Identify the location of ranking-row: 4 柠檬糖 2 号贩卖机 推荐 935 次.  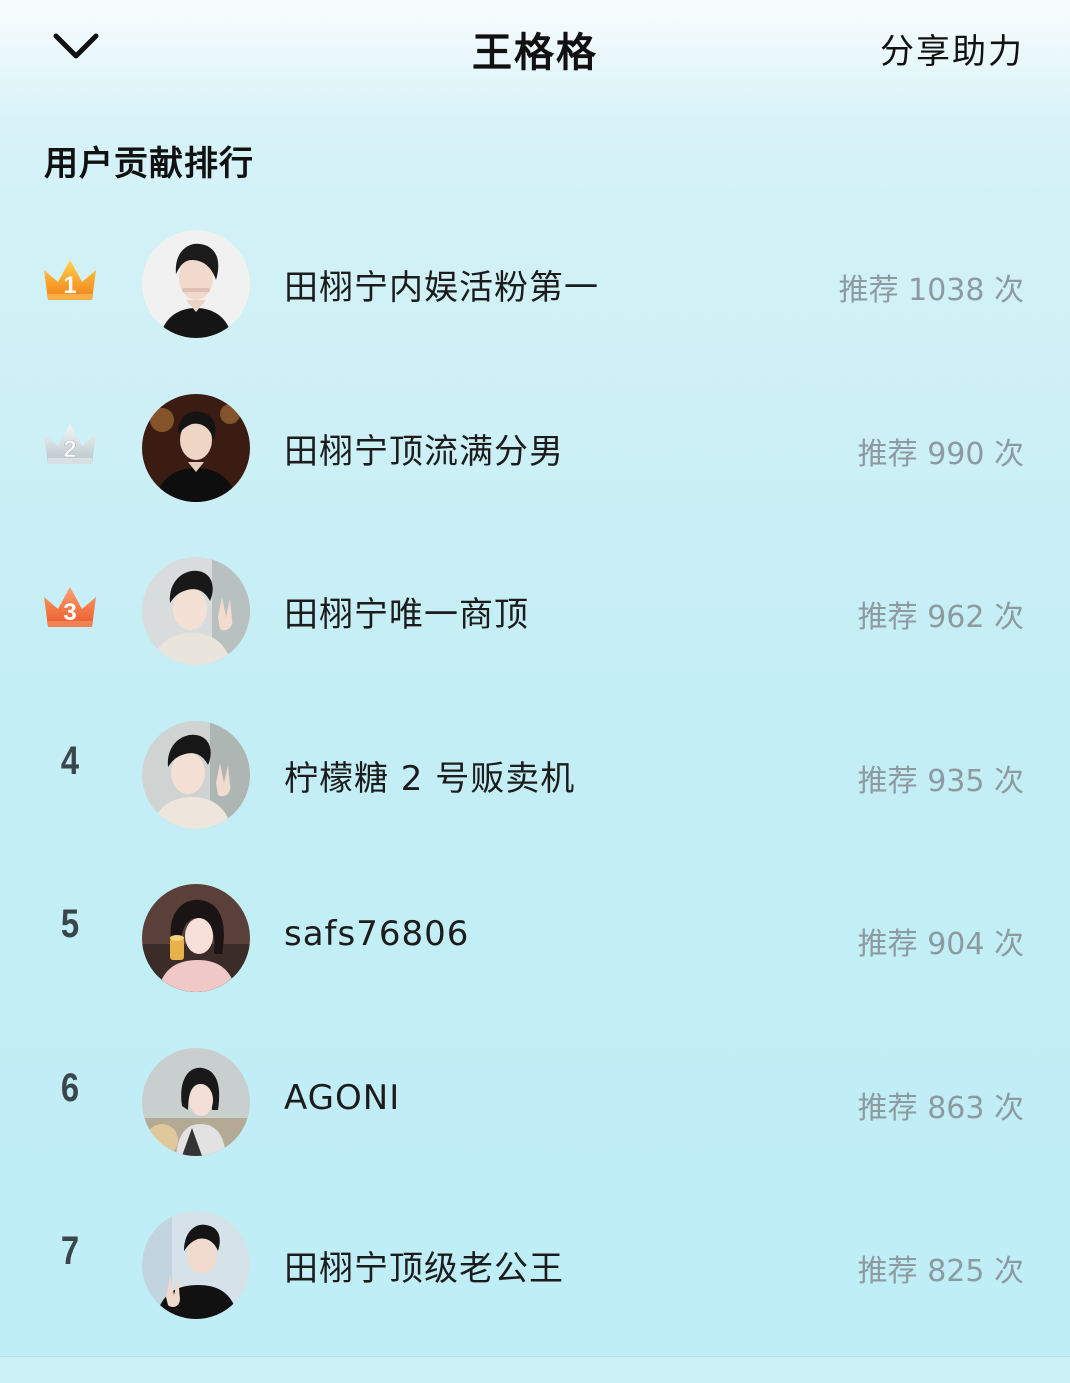
(535, 793).